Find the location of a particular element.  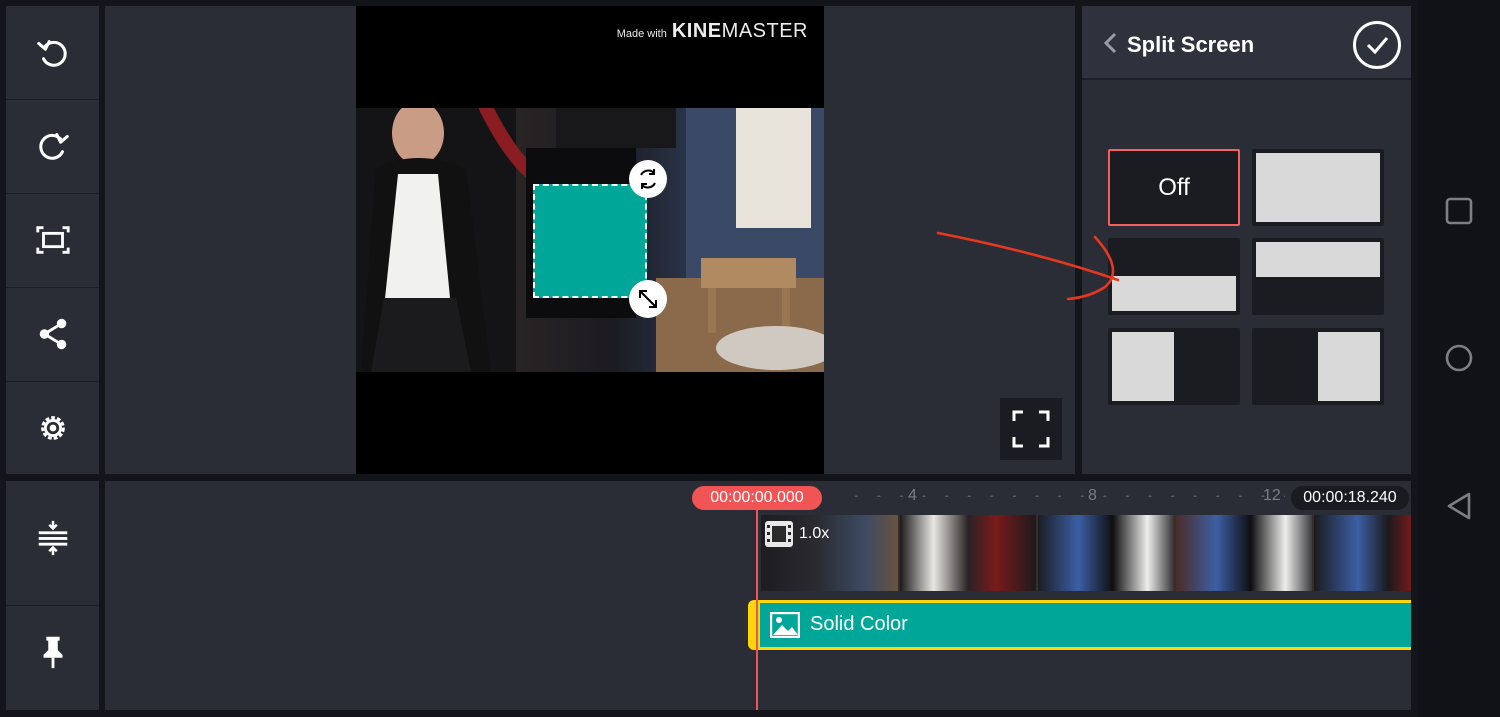

undo-icon is located at coordinates (51, 53).